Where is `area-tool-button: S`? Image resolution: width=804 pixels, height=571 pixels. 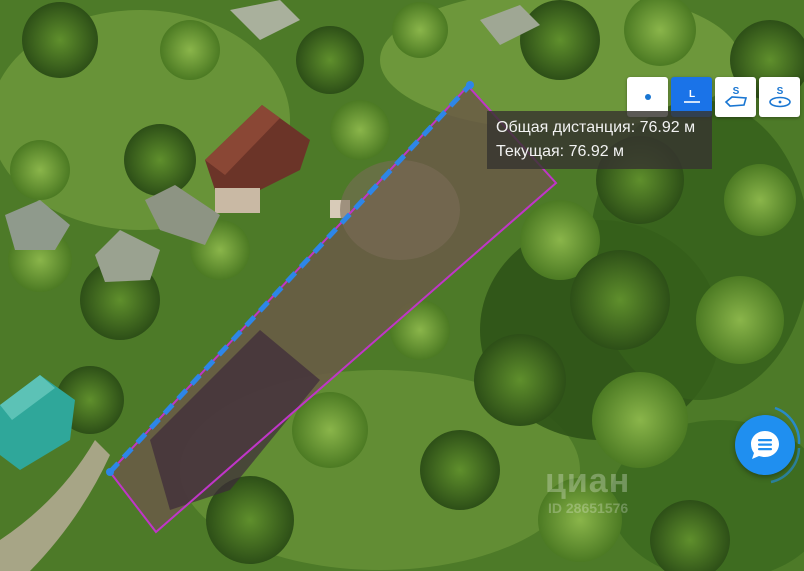 area-tool-button: S is located at coordinates (735, 97).